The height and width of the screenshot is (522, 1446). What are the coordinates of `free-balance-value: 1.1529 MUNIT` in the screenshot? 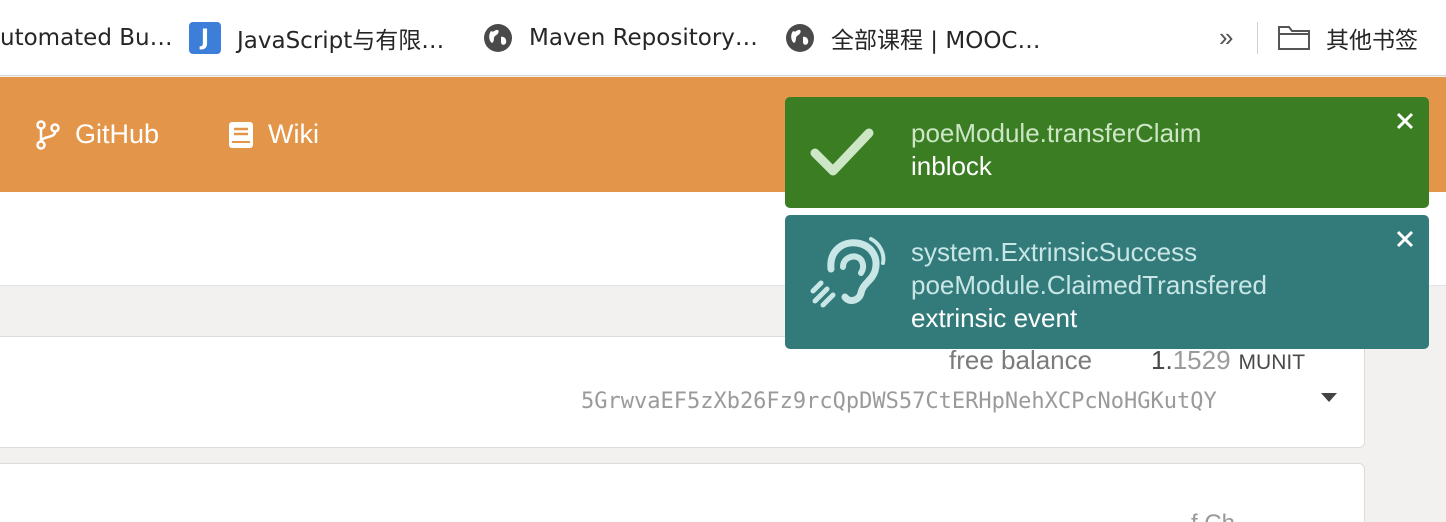 It's located at (1228, 360).